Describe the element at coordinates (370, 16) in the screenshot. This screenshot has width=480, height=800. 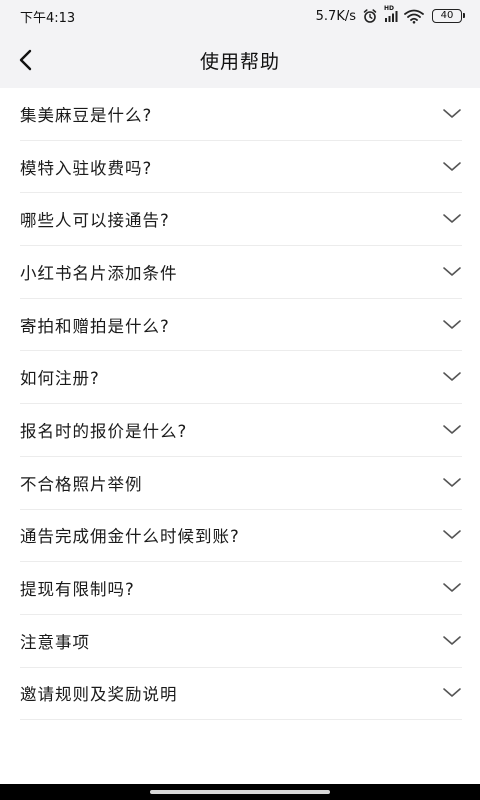
I see `alarm-icon` at that location.